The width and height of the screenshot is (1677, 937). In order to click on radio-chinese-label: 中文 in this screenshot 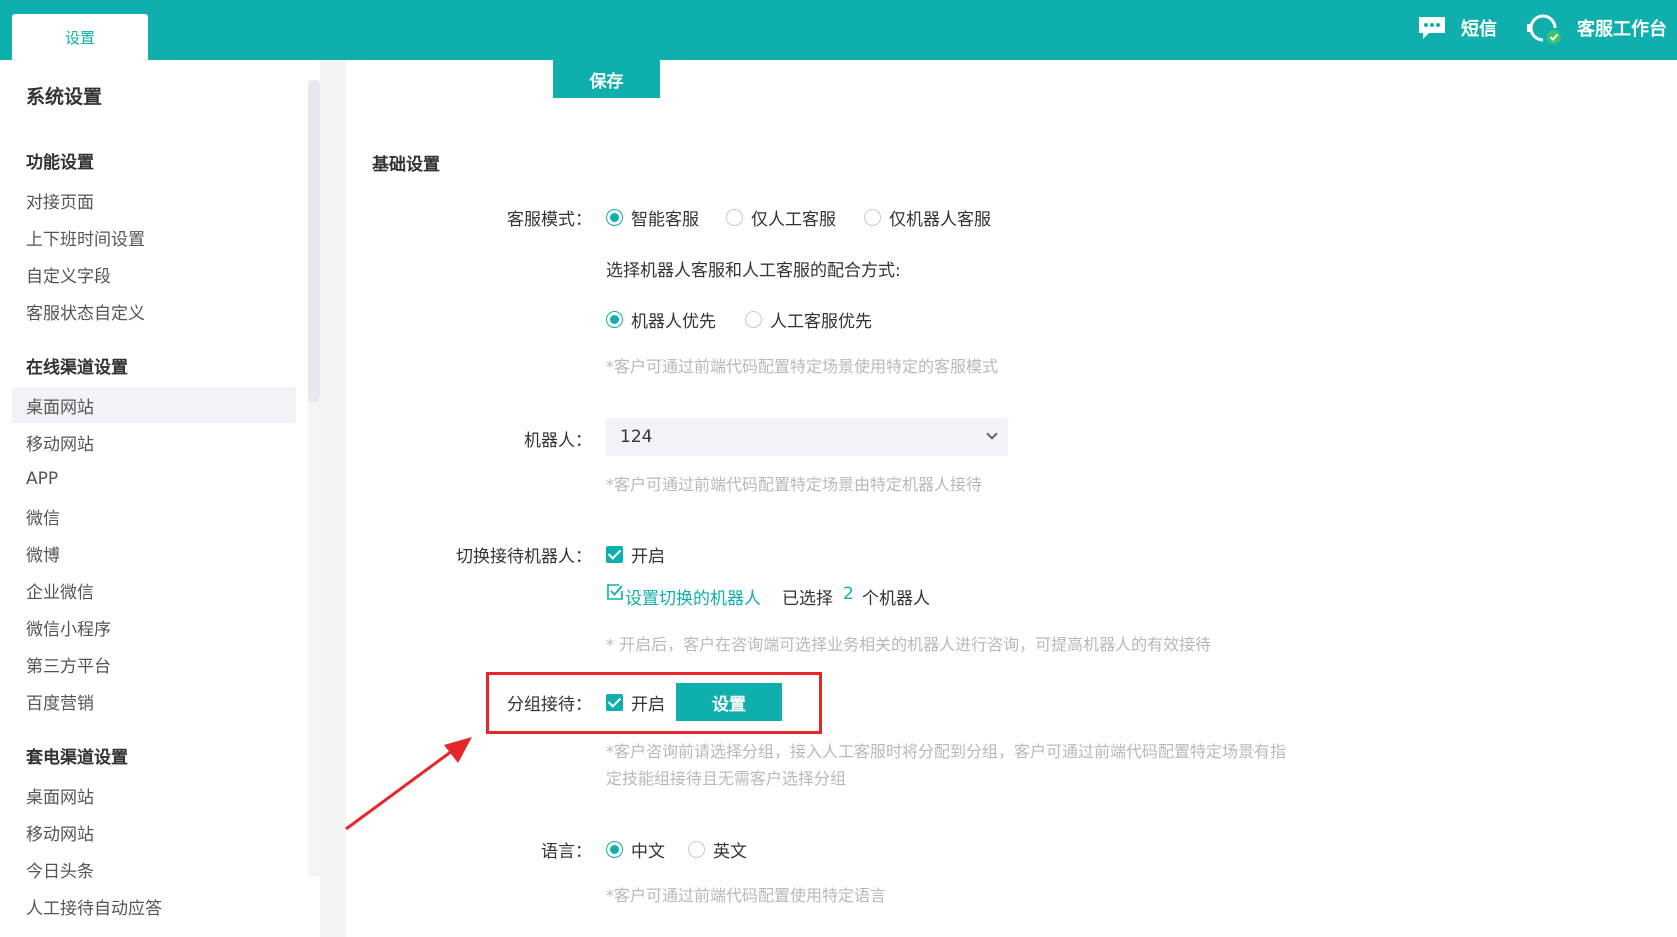, I will do `click(648, 852)`.